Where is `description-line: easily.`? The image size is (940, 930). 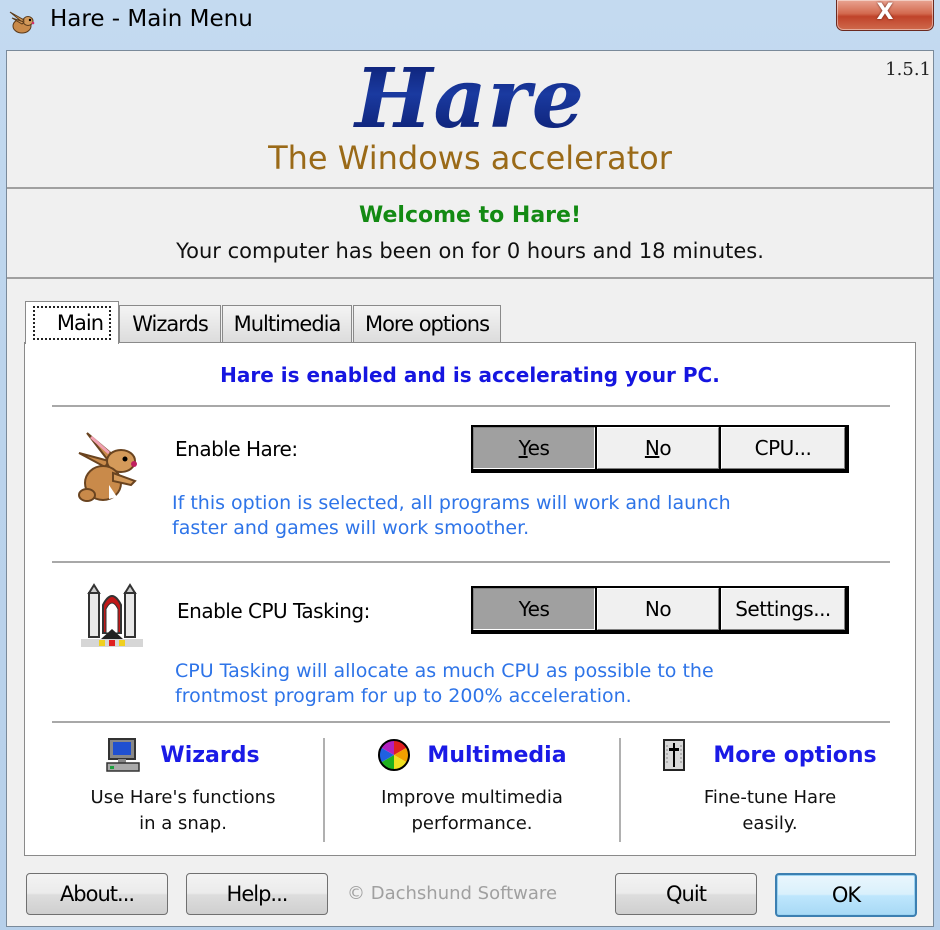 description-line: easily. is located at coordinates (770, 823).